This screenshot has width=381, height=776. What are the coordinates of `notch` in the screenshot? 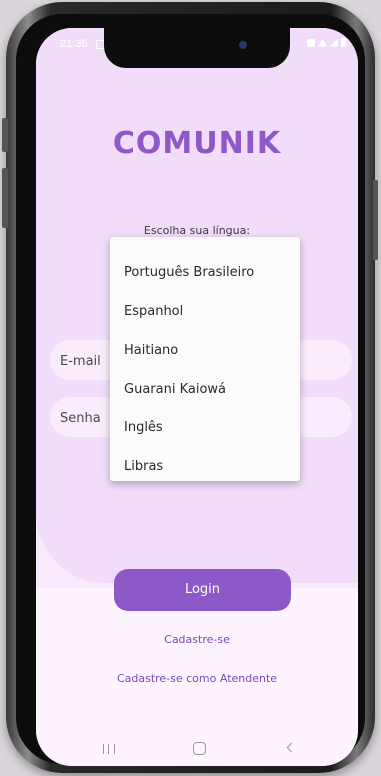 It's located at (197, 48).